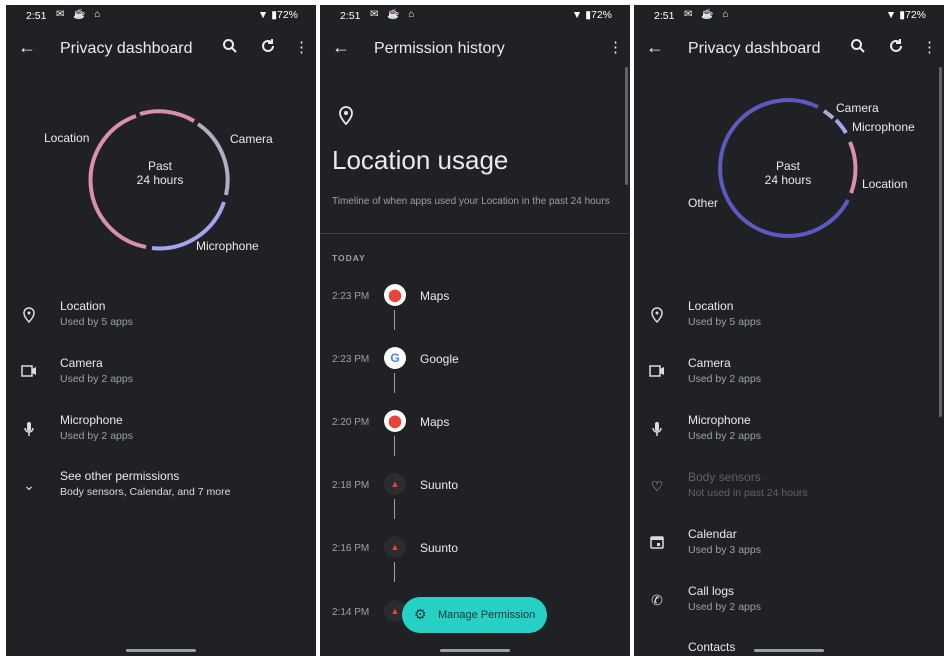  I want to click on chevron-down-icon: ⌄, so click(29, 485).